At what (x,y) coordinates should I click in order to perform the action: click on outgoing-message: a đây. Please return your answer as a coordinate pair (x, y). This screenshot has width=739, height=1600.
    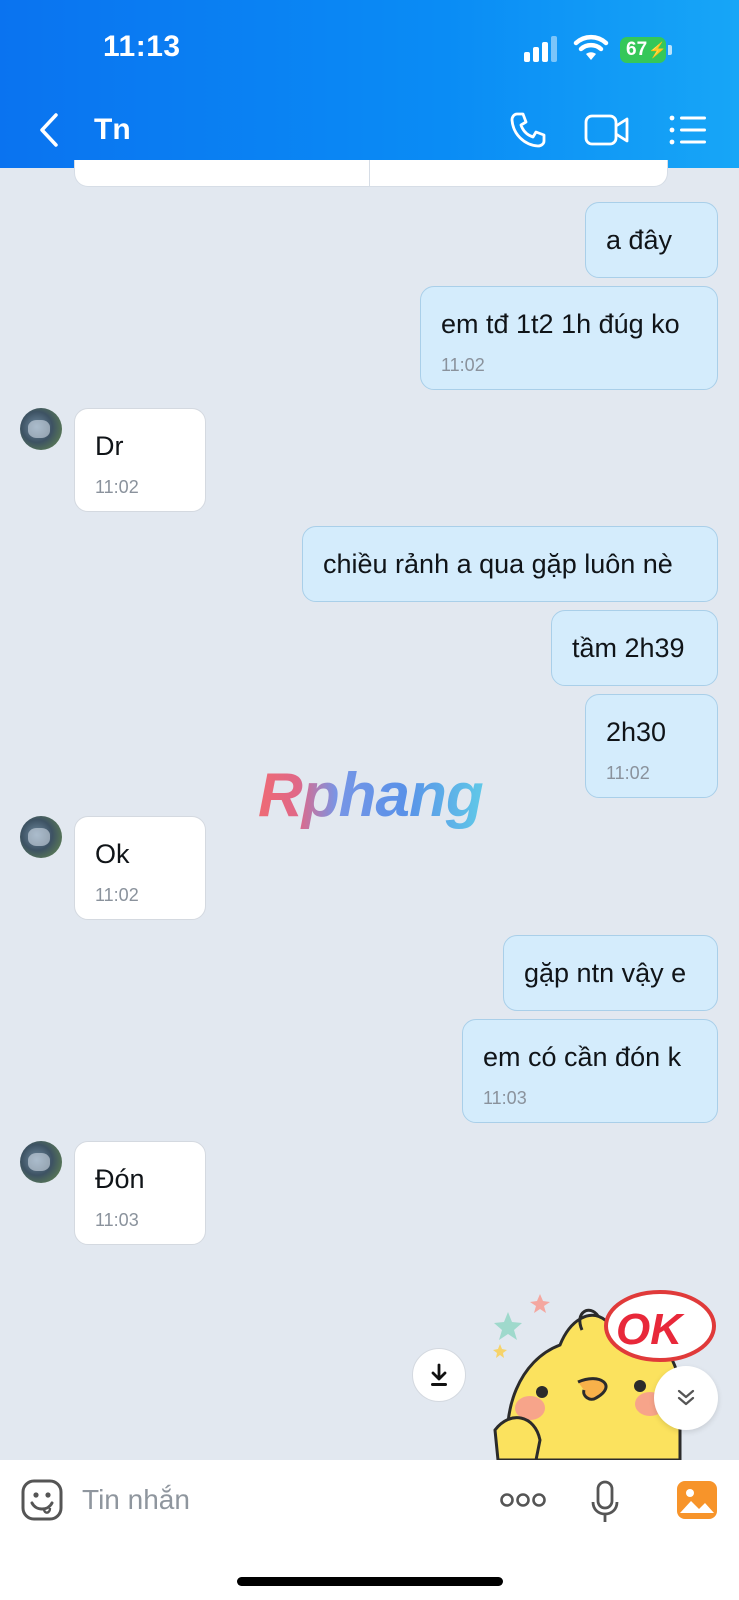
    Looking at the image, I should click on (651, 240).